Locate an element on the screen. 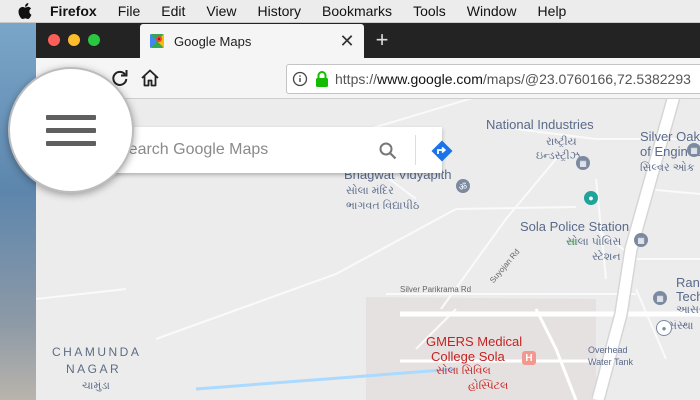 Image resolution: width=700 pixels, height=400 pixels. menu-history: History is located at coordinates (279, 11).